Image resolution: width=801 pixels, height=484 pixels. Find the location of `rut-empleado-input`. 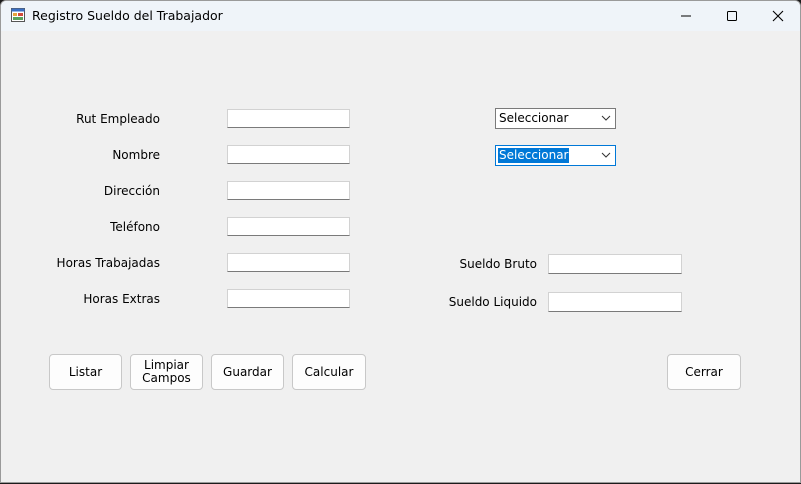

rut-empleado-input is located at coordinates (288, 118).